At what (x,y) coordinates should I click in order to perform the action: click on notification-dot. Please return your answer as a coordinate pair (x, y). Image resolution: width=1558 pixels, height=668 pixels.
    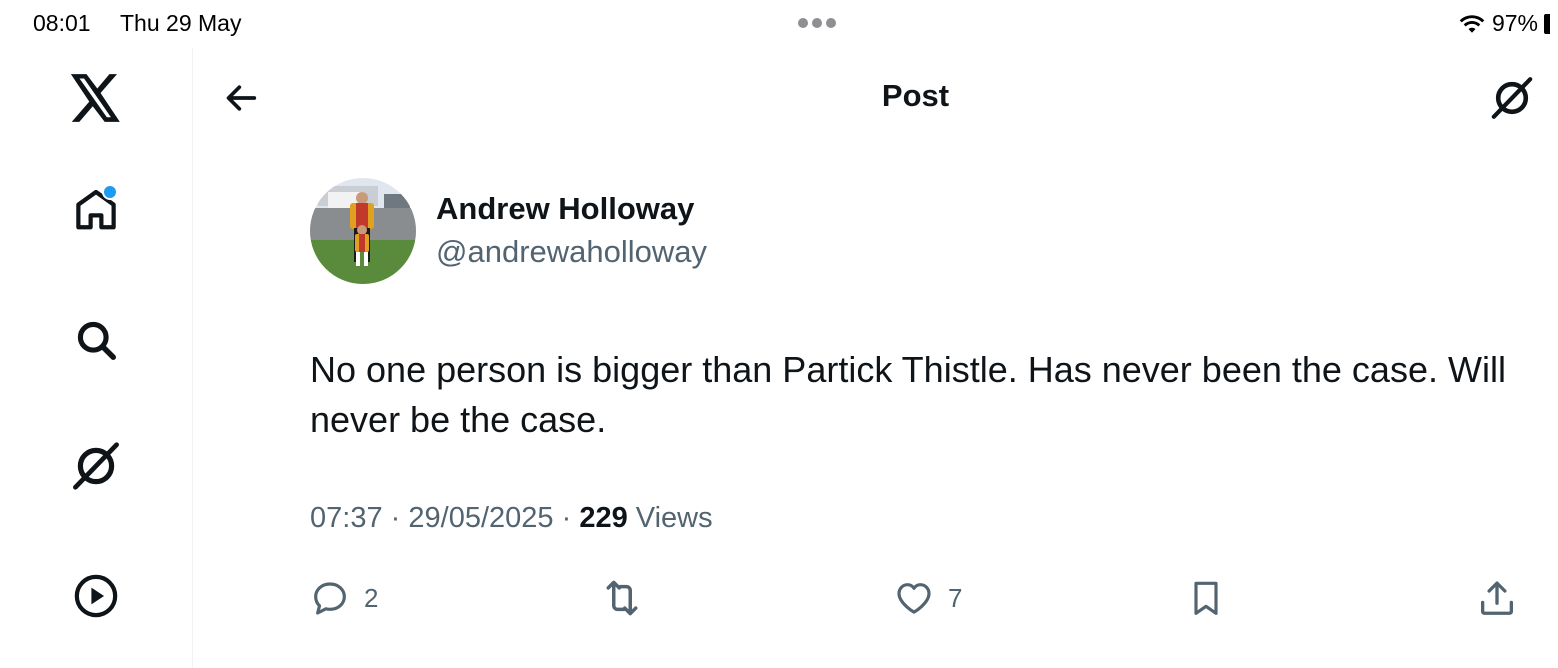
    Looking at the image, I should click on (110, 192).